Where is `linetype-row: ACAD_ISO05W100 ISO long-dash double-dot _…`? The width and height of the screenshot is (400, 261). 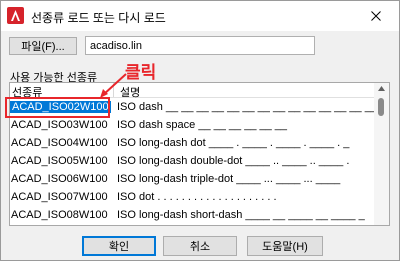
linetype-row: ACAD_ISO05W100 ISO long-dash double-dot _… is located at coordinates (193, 162).